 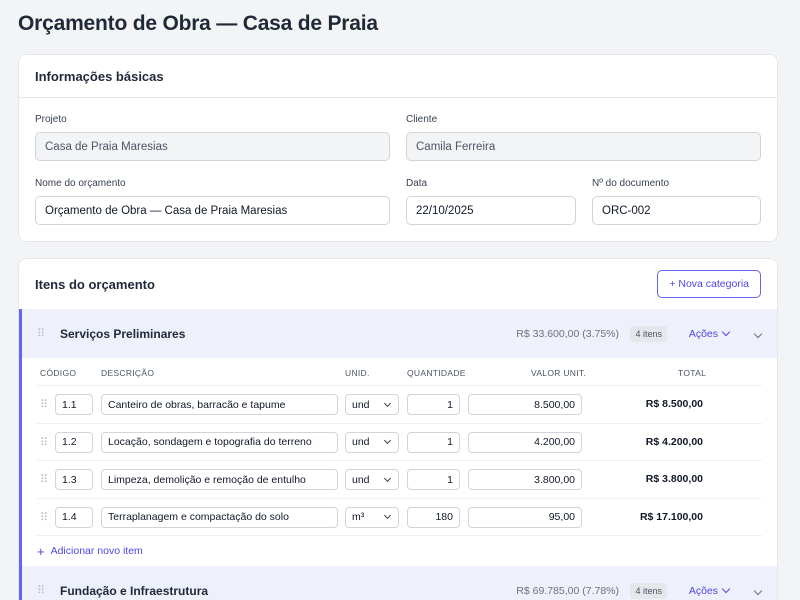 I want to click on item-total: R$ 17.100,00, so click(x=671, y=516).